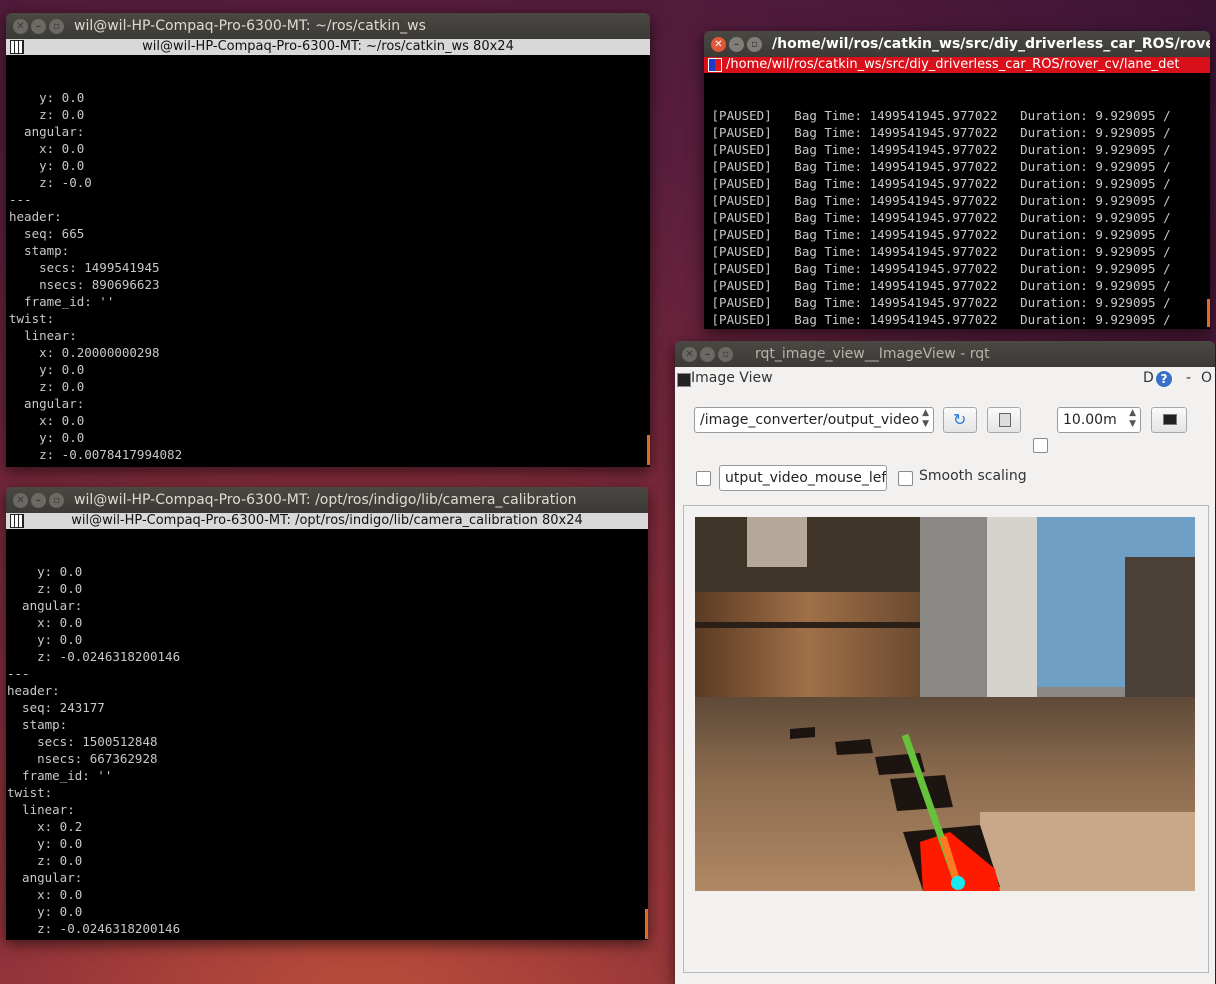 Image resolution: width=1216 pixels, height=984 pixels. I want to click on mouse-topic-value: utput_video_mouse_left, so click(806, 478).